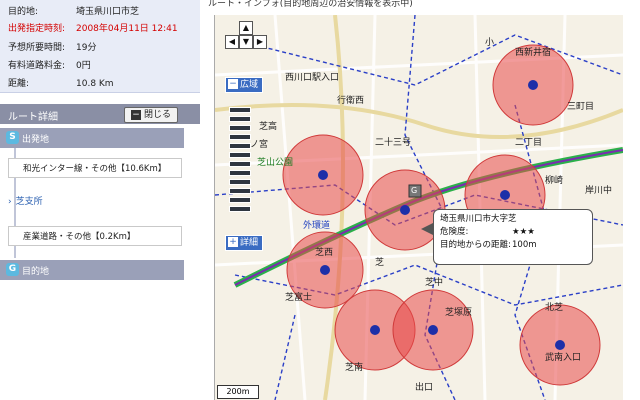 The height and width of the screenshot is (400, 640). What do you see at coordinates (268, 127) in the screenshot?
I see `map-label: 芝高` at bounding box center [268, 127].